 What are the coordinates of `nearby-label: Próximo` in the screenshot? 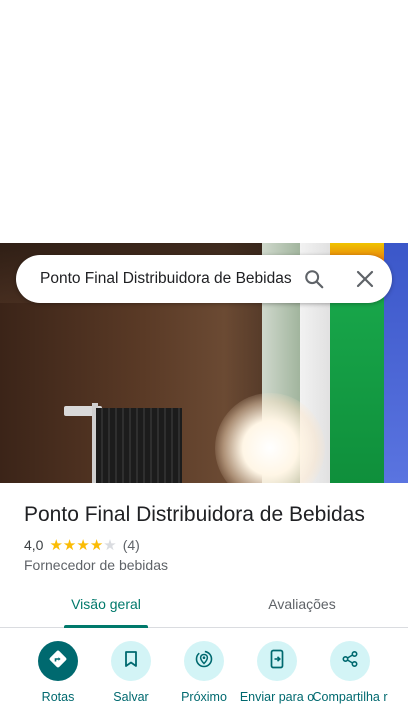 It's located at (204, 697).